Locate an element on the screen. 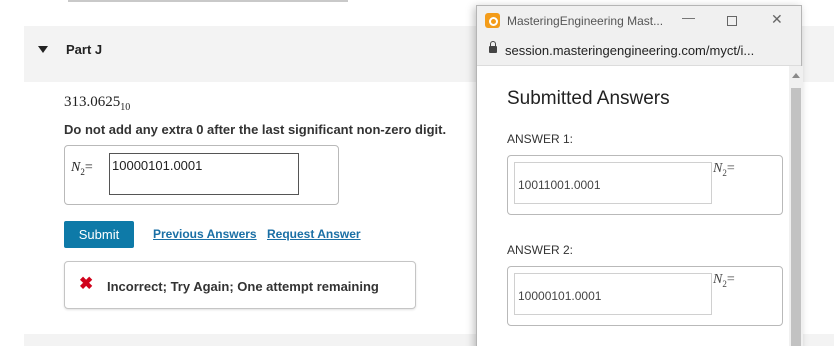 The height and width of the screenshot is (346, 834). decimal-base: 10 is located at coordinates (125, 107).